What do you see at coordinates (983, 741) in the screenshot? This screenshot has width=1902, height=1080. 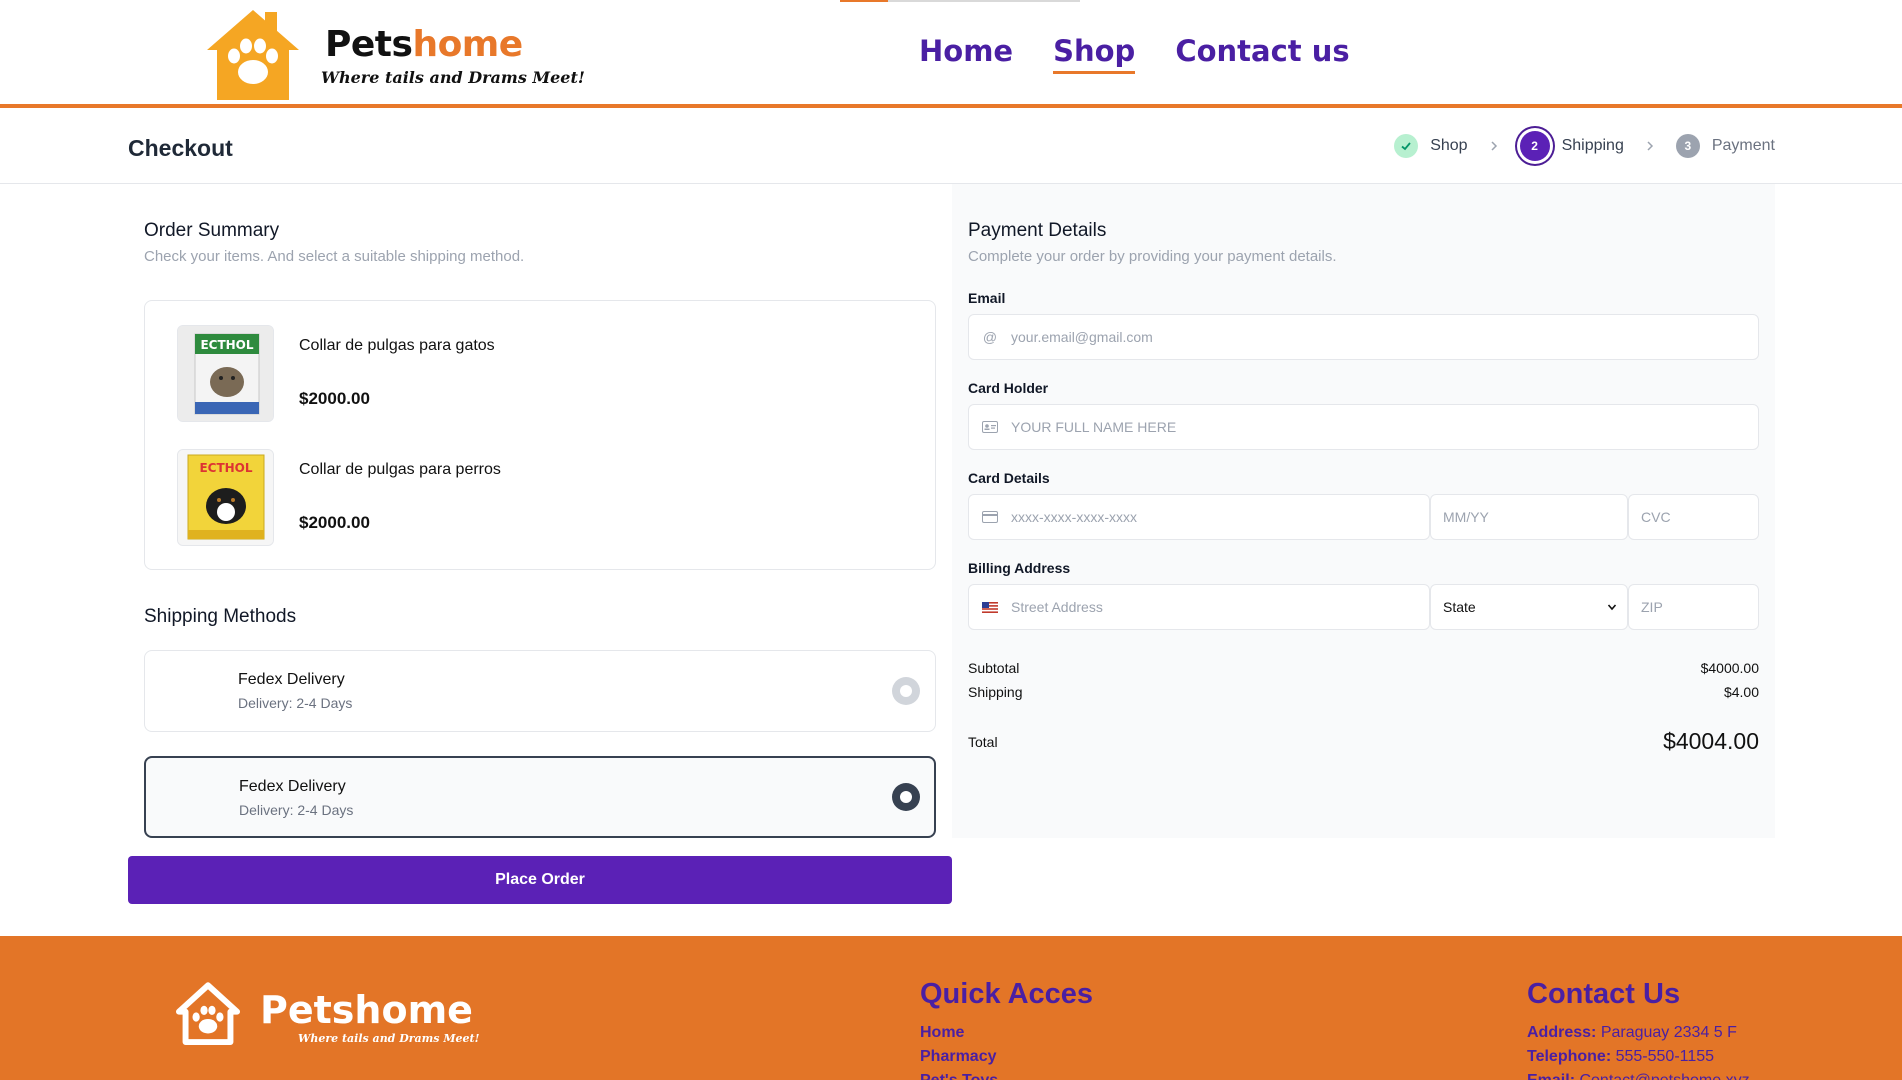 I see `total-label: Total` at bounding box center [983, 741].